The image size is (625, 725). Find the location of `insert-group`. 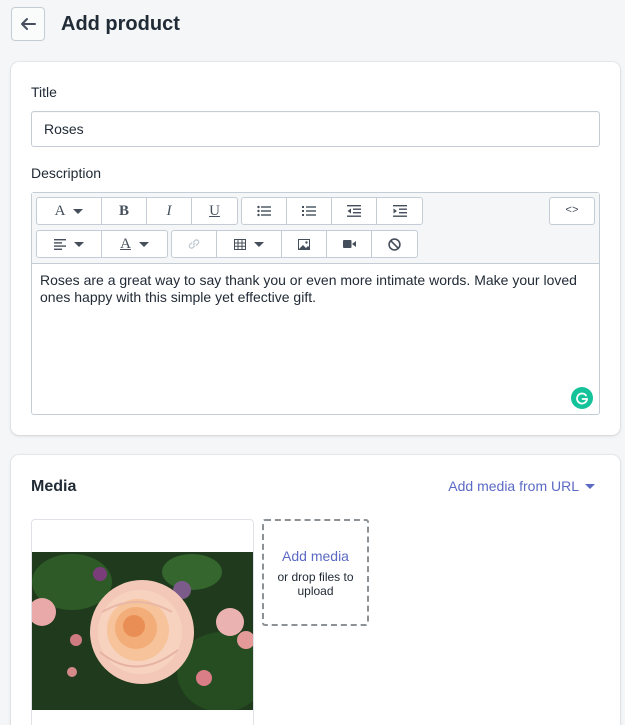

insert-group is located at coordinates (294, 244).